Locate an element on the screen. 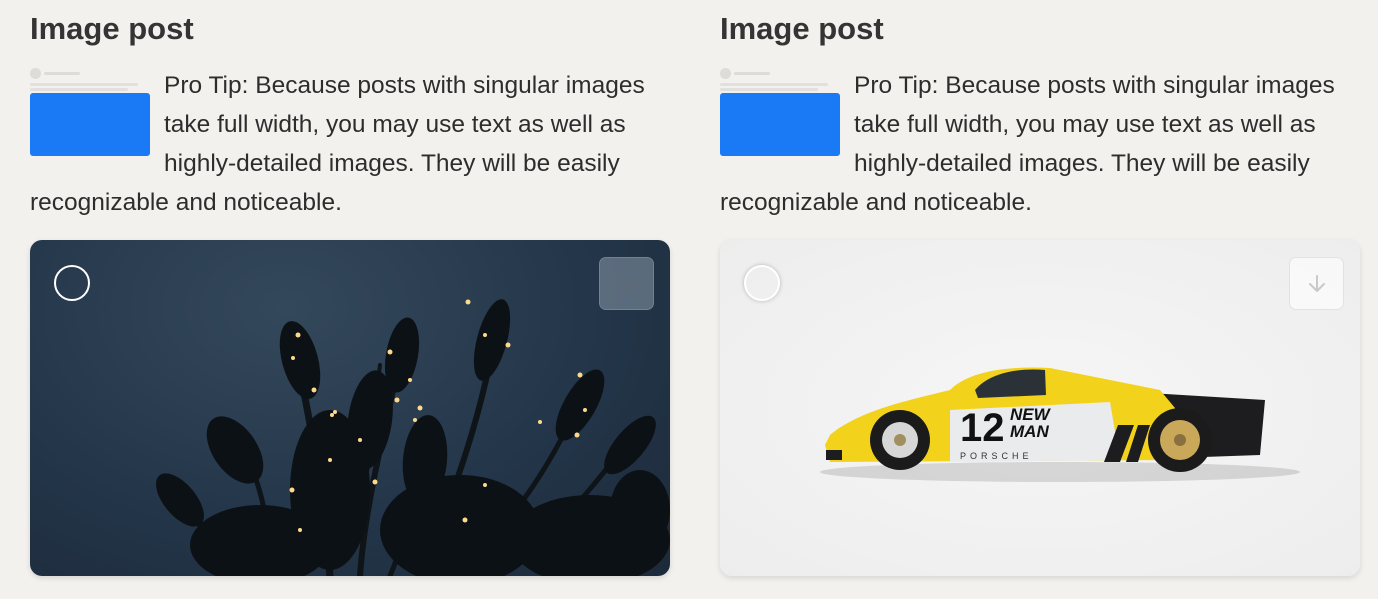 This screenshot has height=599, width=1378. car-sponsor: NEW MAN is located at coordinates (1030, 423).